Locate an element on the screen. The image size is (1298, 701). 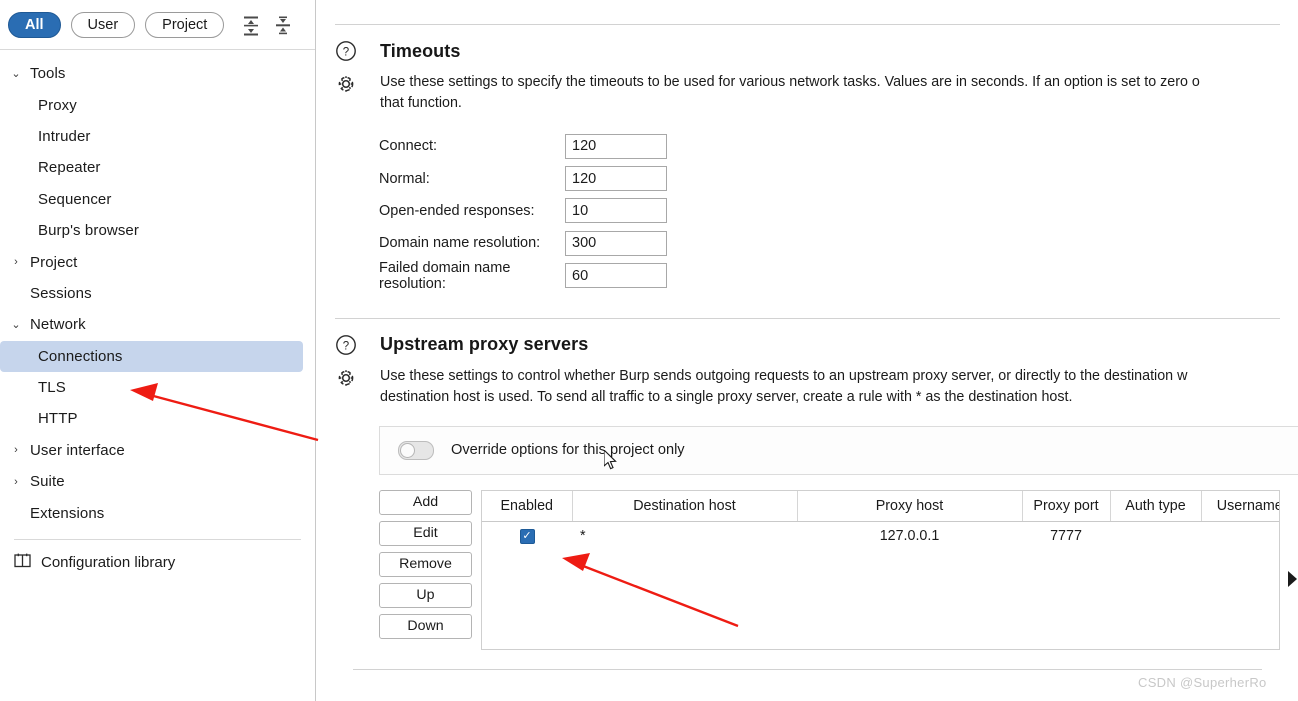
tree-item-network: ⌄ Network is located at coordinates (157, 324).